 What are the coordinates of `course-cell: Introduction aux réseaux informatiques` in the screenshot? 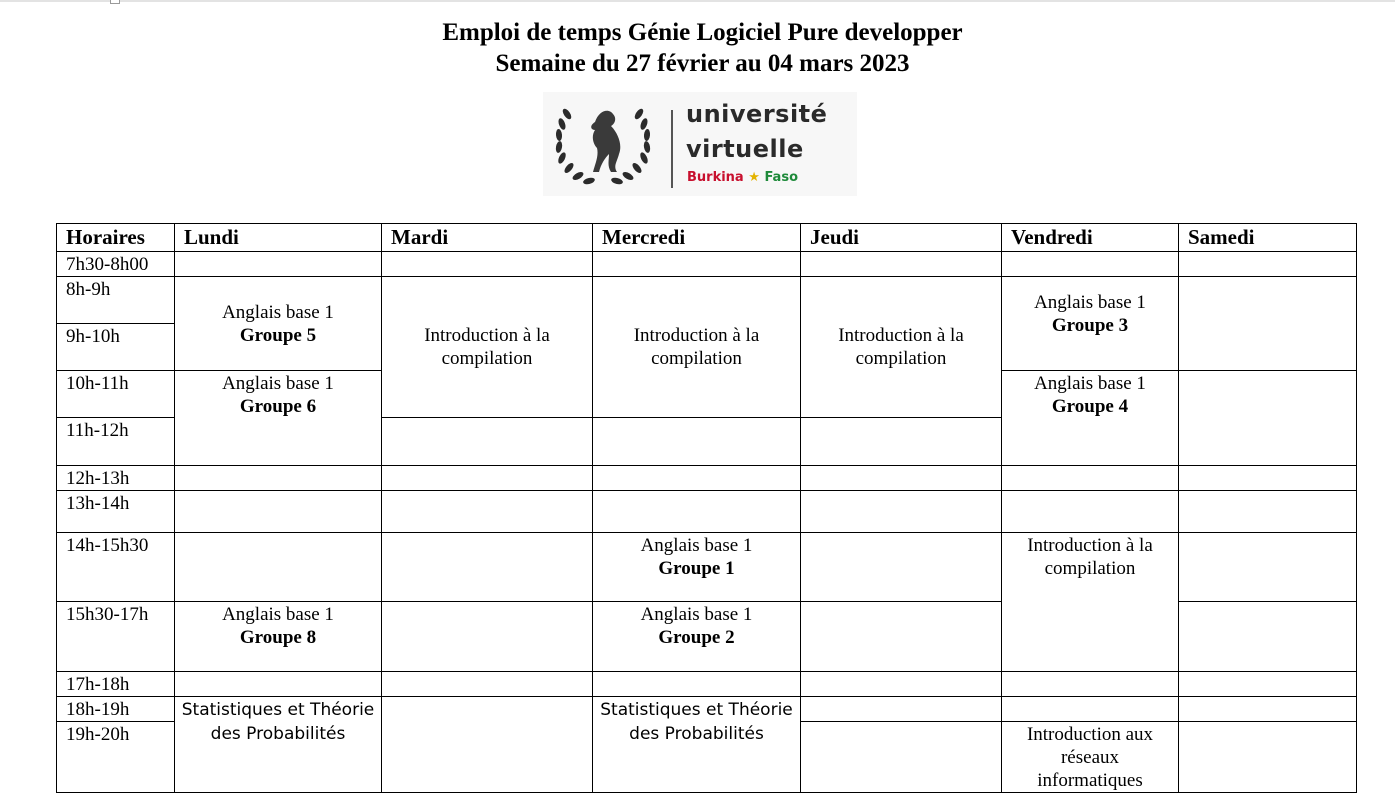 It's located at (1090, 757).